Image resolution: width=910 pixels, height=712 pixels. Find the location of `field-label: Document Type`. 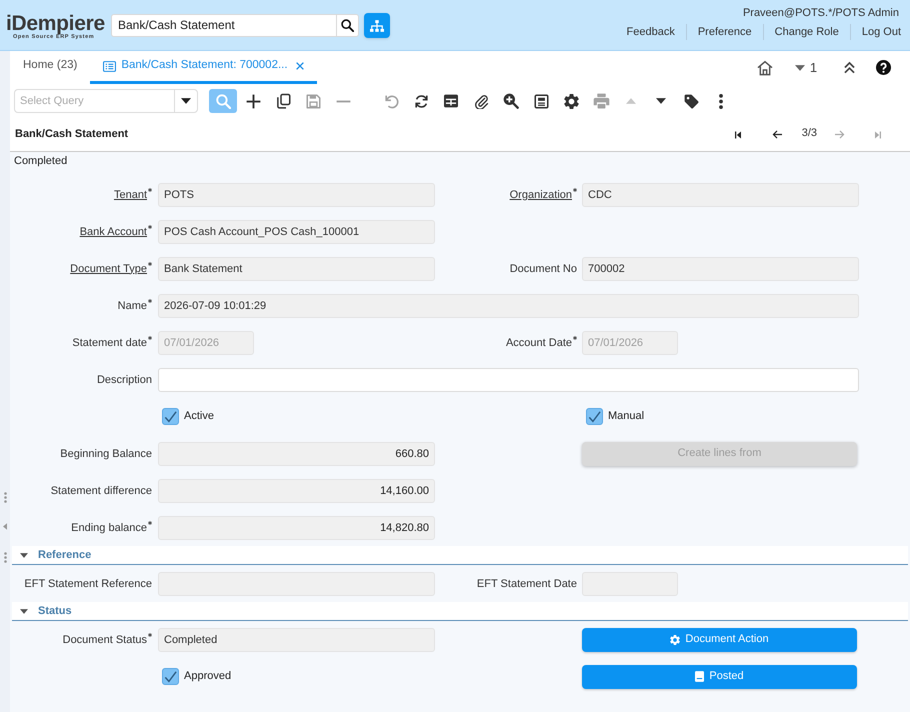

field-label: Document Type is located at coordinates (108, 269).